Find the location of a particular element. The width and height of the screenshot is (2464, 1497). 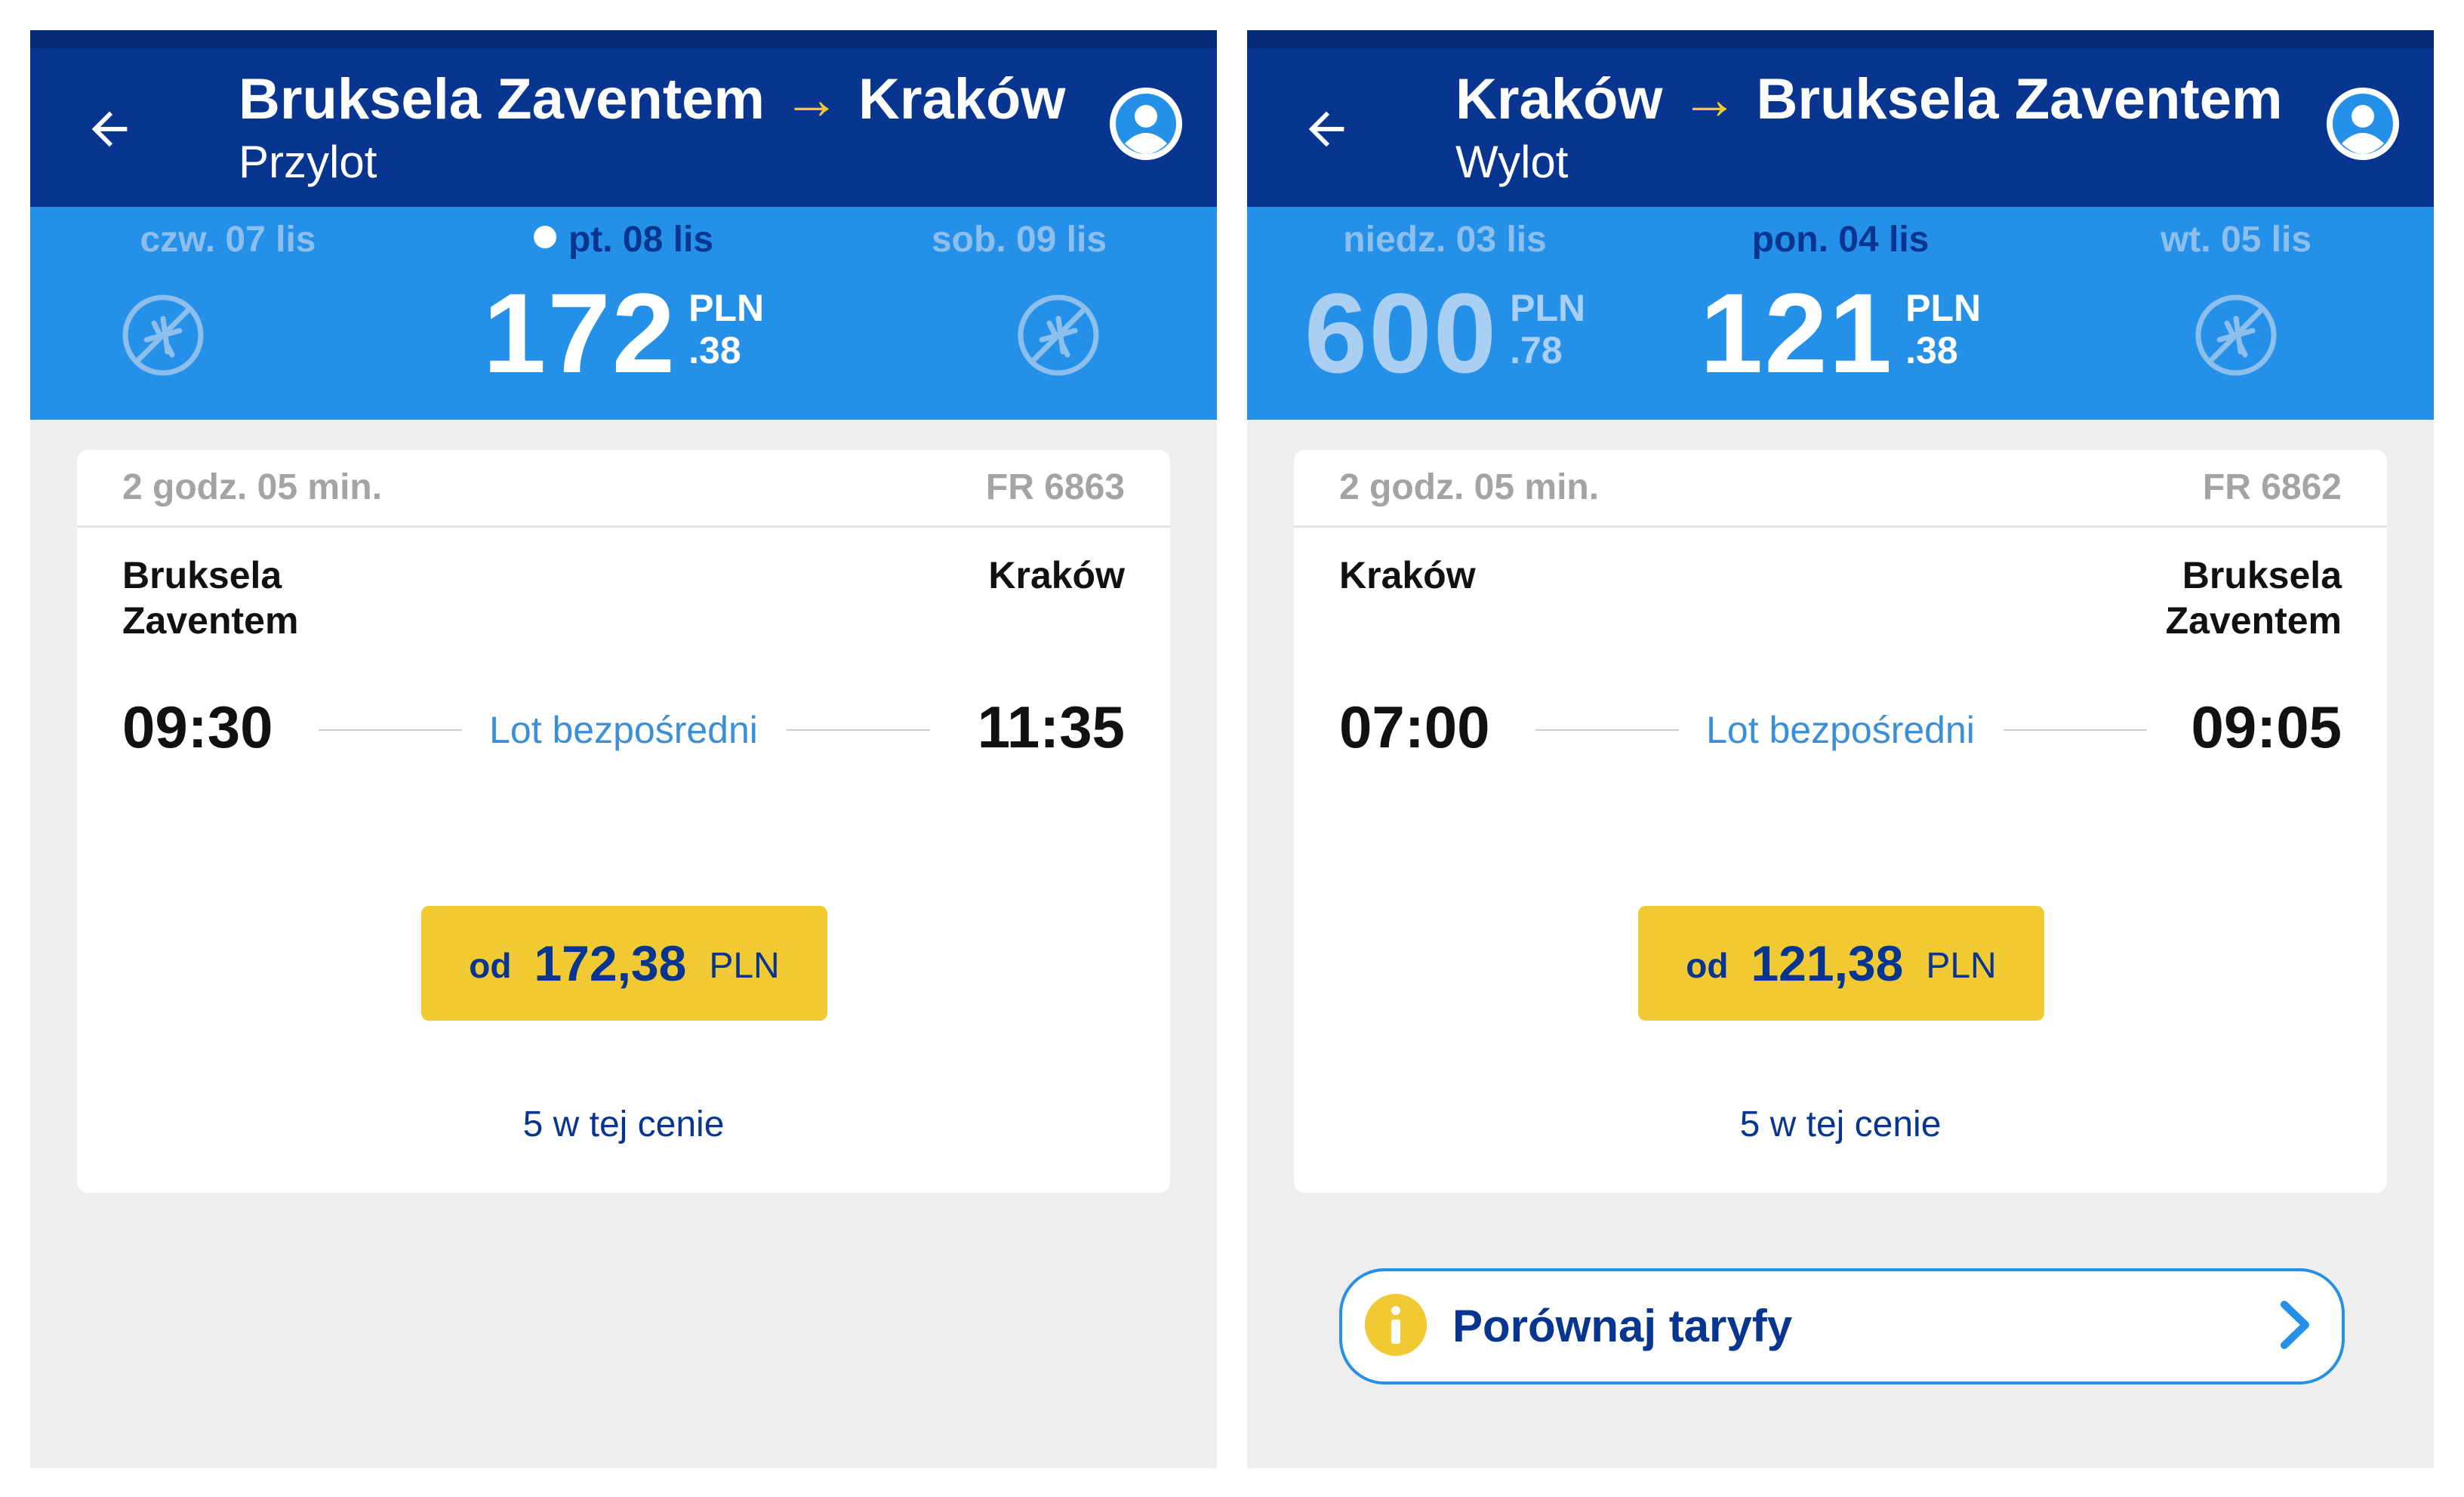

select-fare-button: od 172,38 PLN is located at coordinates (624, 964).